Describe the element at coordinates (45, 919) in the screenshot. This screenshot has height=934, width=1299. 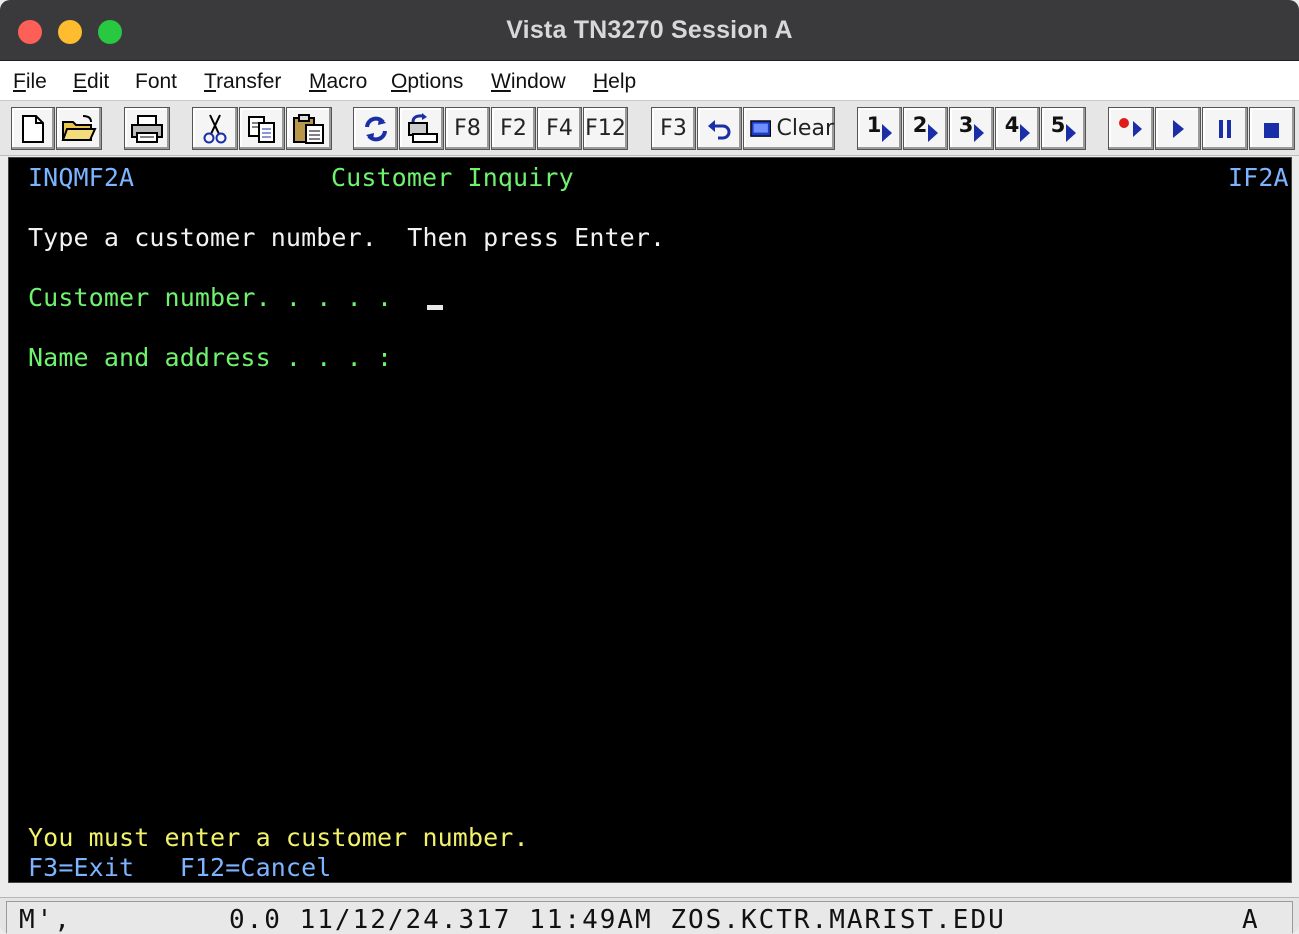
I see `status-indicator: M',` at that location.